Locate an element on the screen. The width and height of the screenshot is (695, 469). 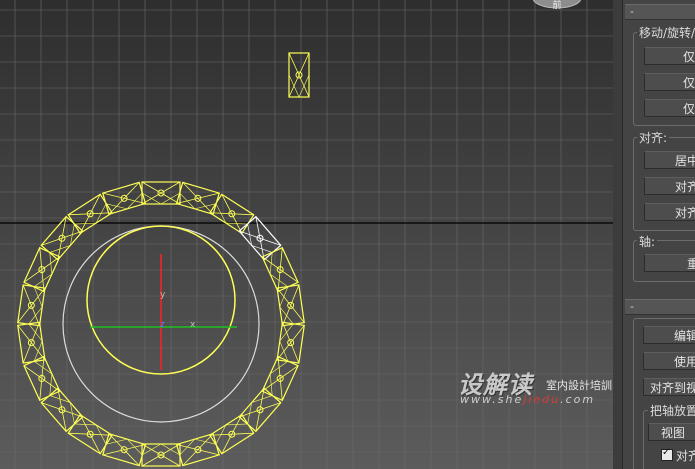
align-to-world-button: 对齐 is located at coordinates (669, 212).